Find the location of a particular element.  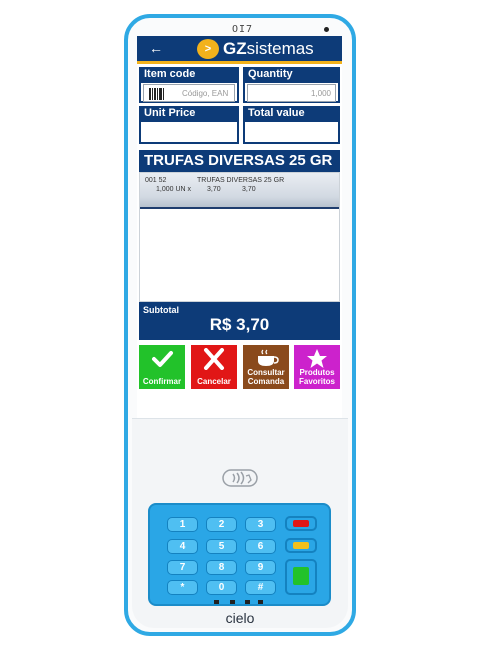

cancel-label: Cancelar is located at coordinates (214, 381).